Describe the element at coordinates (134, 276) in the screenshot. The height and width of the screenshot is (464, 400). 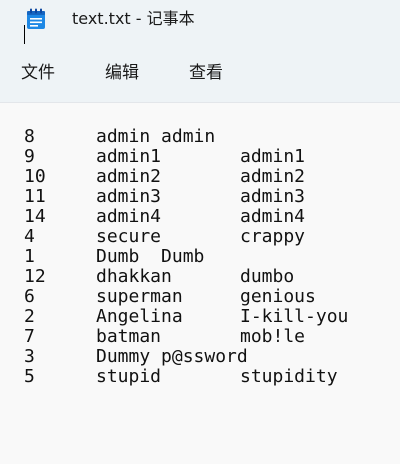
I see `line-col-2: dhakkan` at that location.